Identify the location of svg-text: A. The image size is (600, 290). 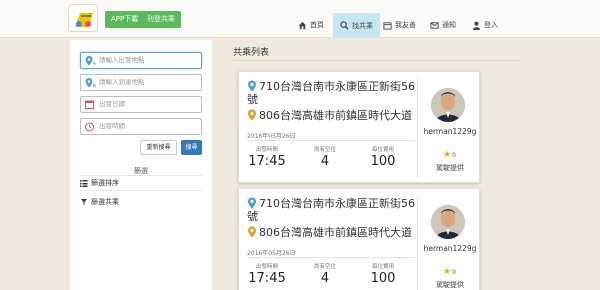
(94, 63).